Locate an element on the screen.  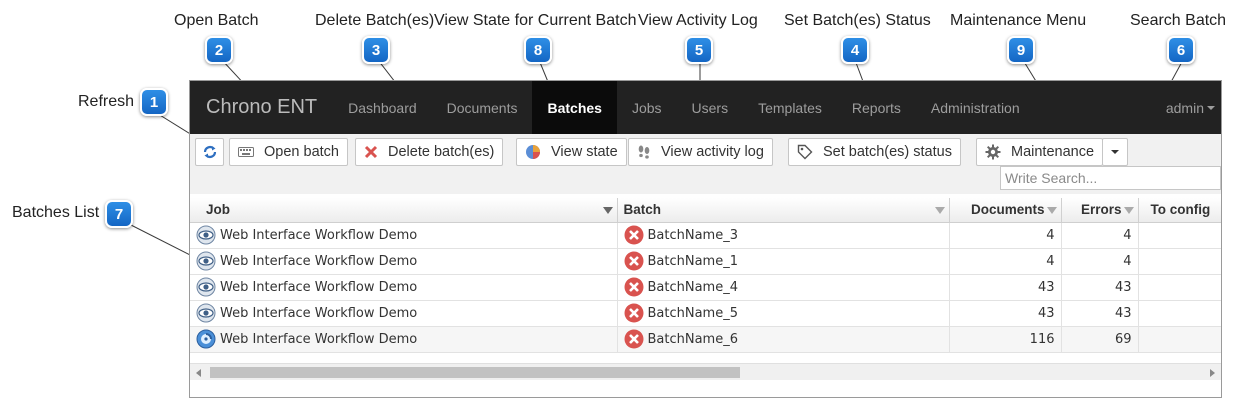
callout-badge-4: 4 is located at coordinates (855, 50).